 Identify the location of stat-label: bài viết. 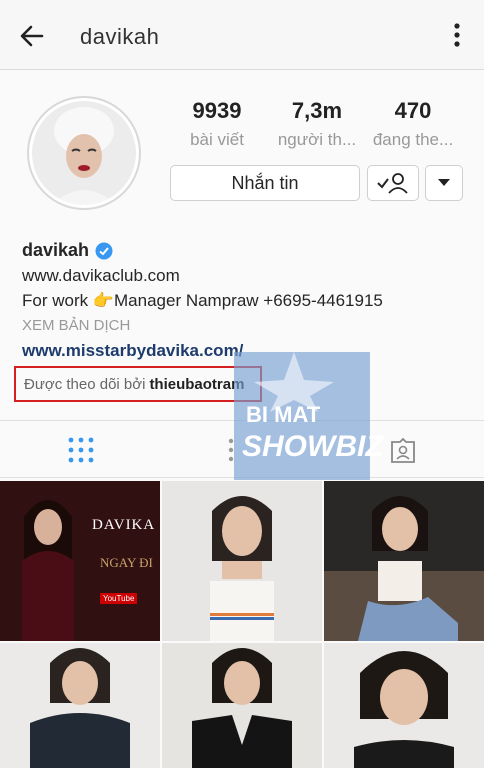
(217, 139).